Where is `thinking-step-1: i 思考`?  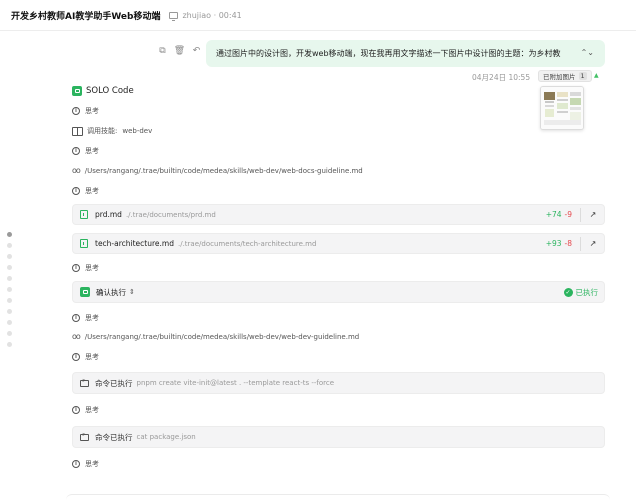
thinking-step-1: i 思考 is located at coordinates (85, 111).